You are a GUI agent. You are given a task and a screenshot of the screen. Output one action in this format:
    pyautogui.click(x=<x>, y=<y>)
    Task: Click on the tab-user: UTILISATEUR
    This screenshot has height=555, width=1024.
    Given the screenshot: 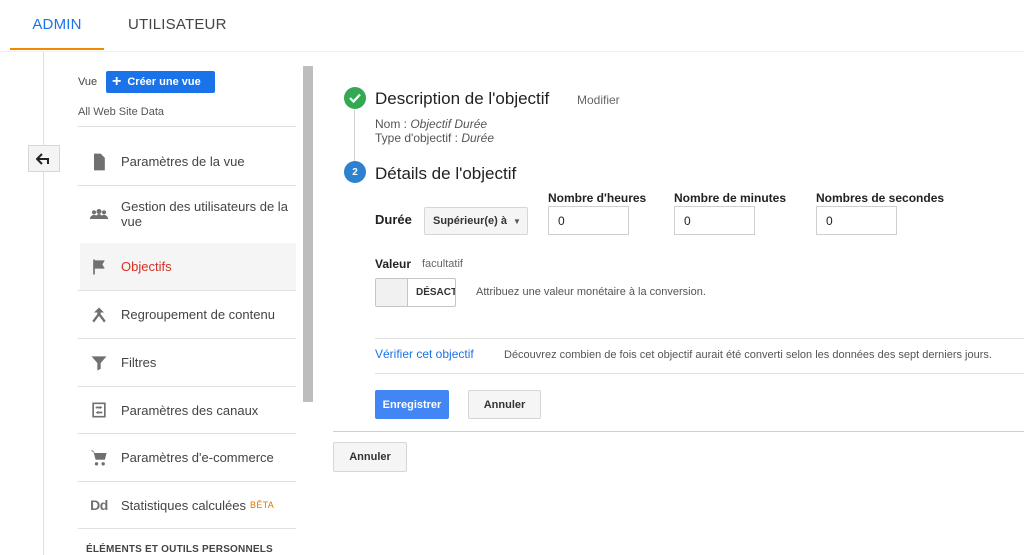 What is the action you would take?
    pyautogui.click(x=177, y=25)
    